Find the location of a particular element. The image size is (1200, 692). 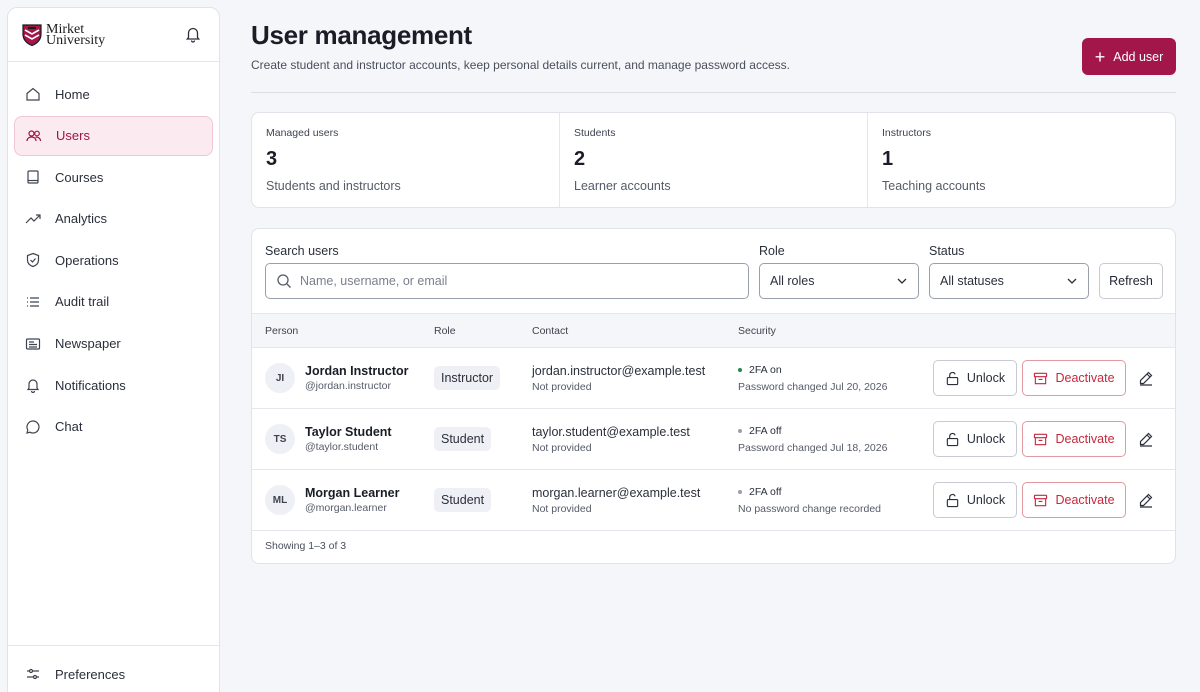

book-icon is located at coordinates (33, 177).